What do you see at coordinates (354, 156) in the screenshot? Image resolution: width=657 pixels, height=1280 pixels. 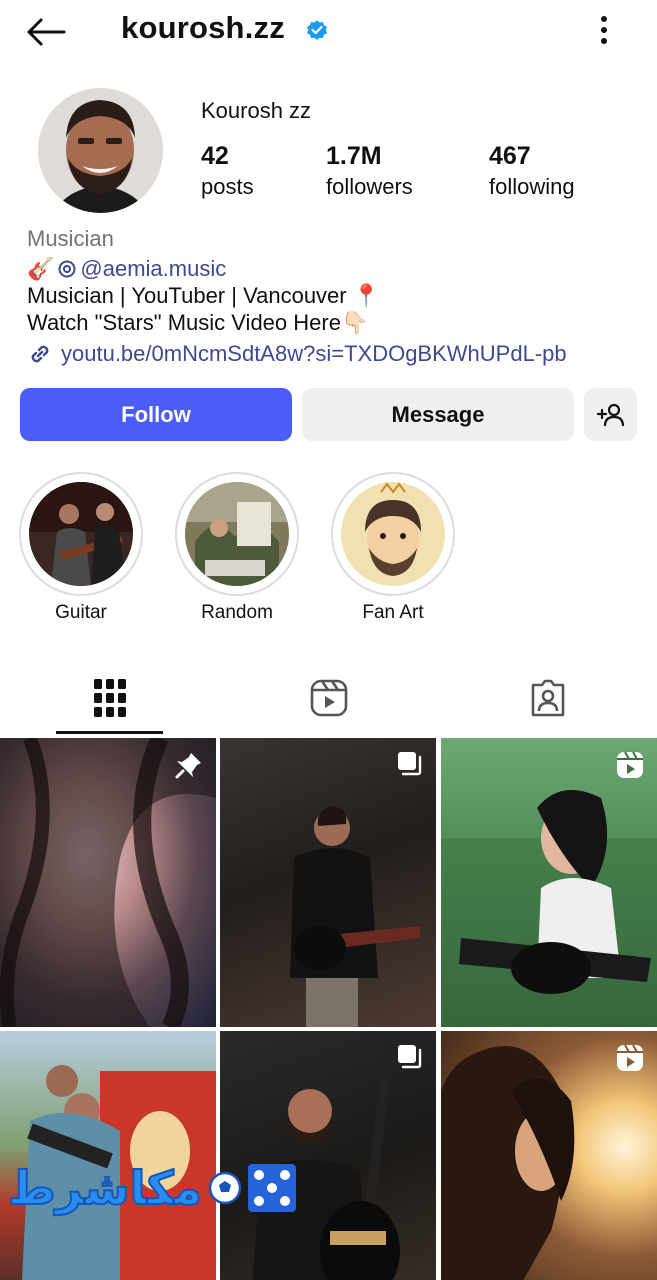 I see `followers-value: 1.7M` at bounding box center [354, 156].